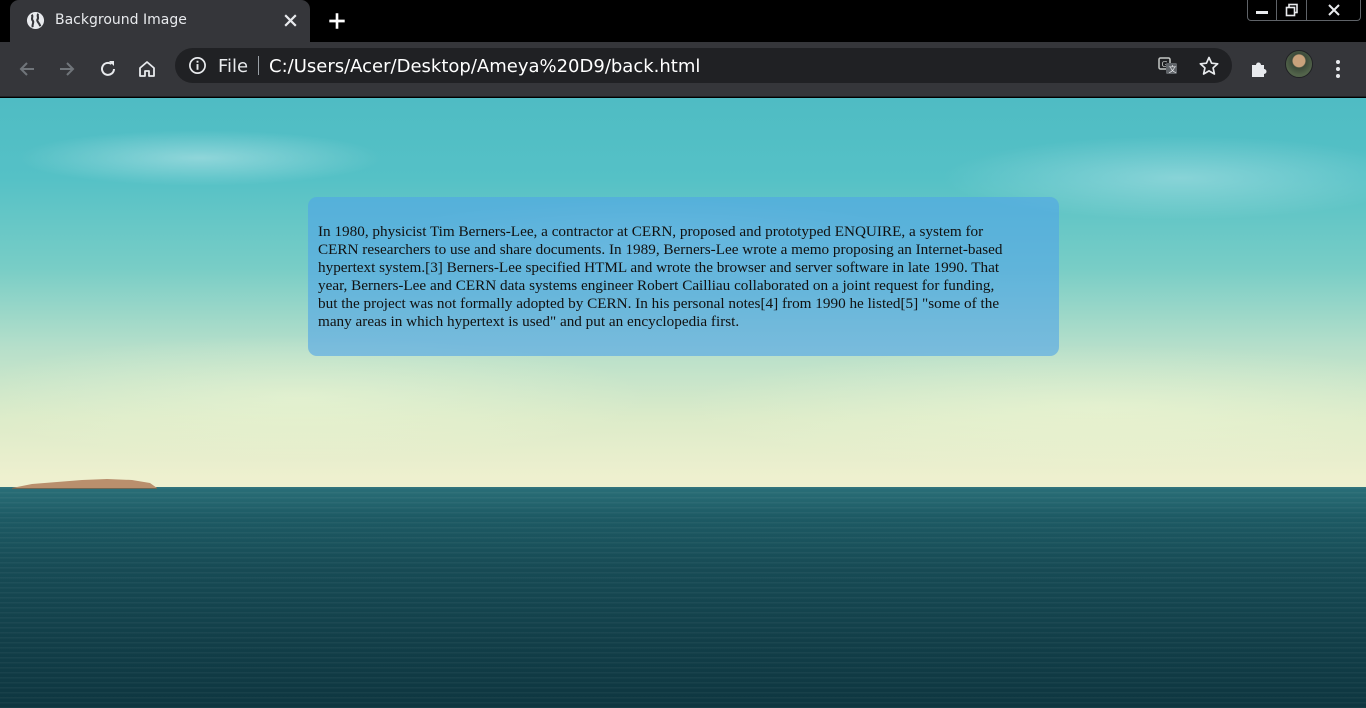 The height and width of the screenshot is (708, 1366). I want to click on translate-icon: G 文, so click(1168, 66).